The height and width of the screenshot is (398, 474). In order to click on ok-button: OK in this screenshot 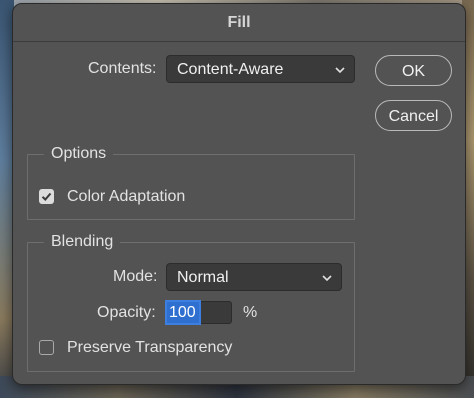, I will do `click(413, 70)`.